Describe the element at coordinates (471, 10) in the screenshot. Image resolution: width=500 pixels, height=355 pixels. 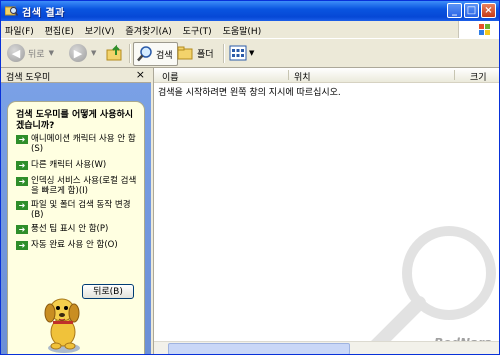
I see `maximize-button: □` at that location.